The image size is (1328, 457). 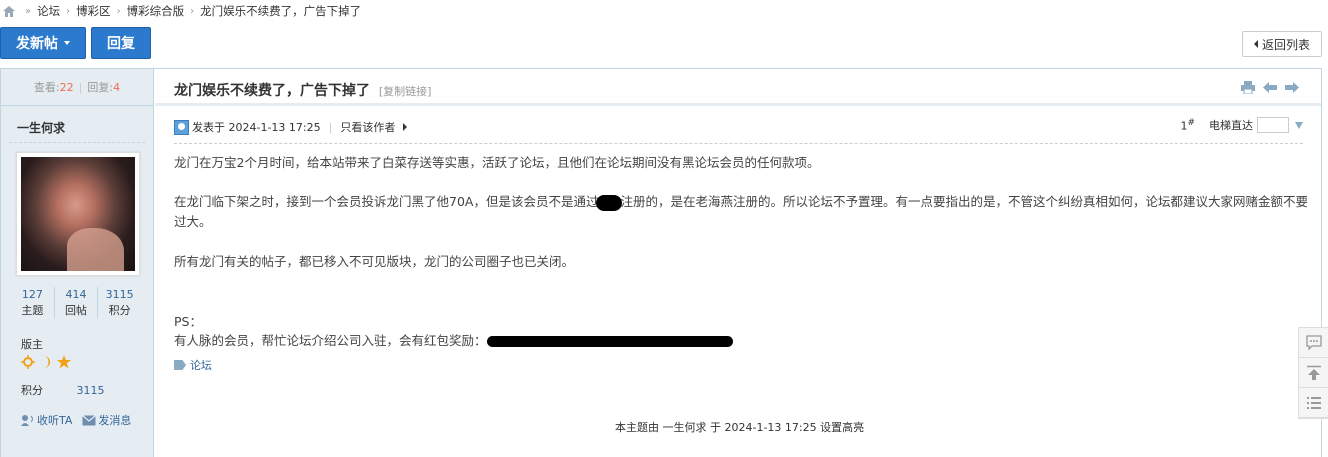 What do you see at coordinates (100, 87) in the screenshot?
I see `replies-label: 回复:` at bounding box center [100, 87].